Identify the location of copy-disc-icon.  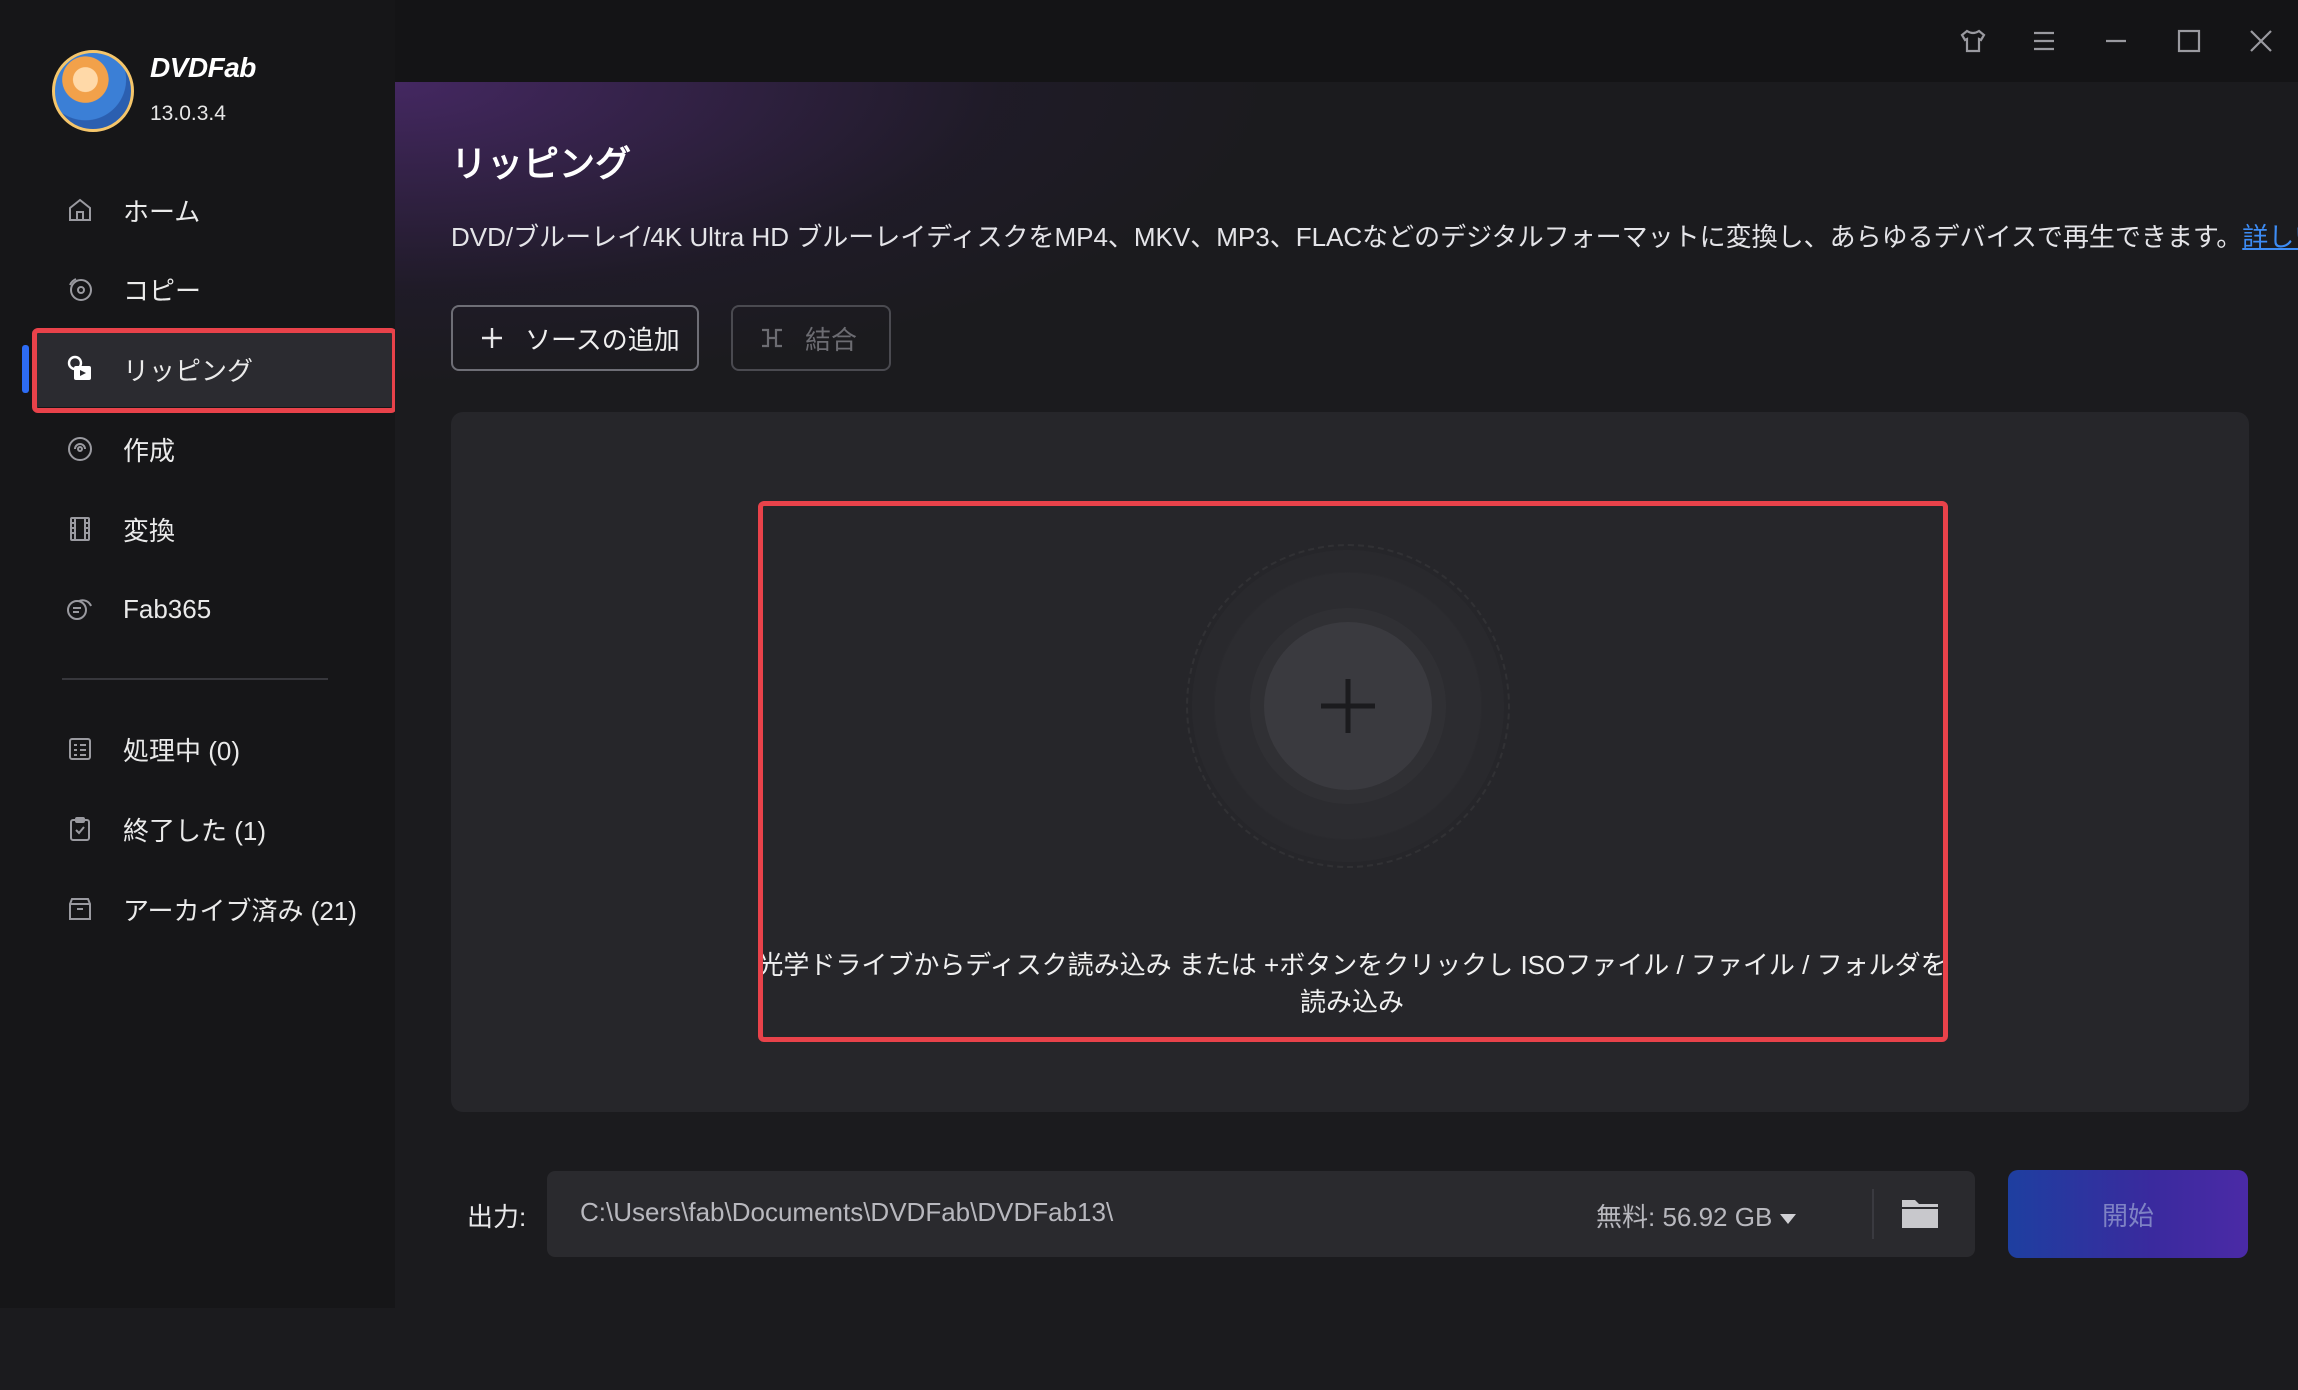
(80, 289).